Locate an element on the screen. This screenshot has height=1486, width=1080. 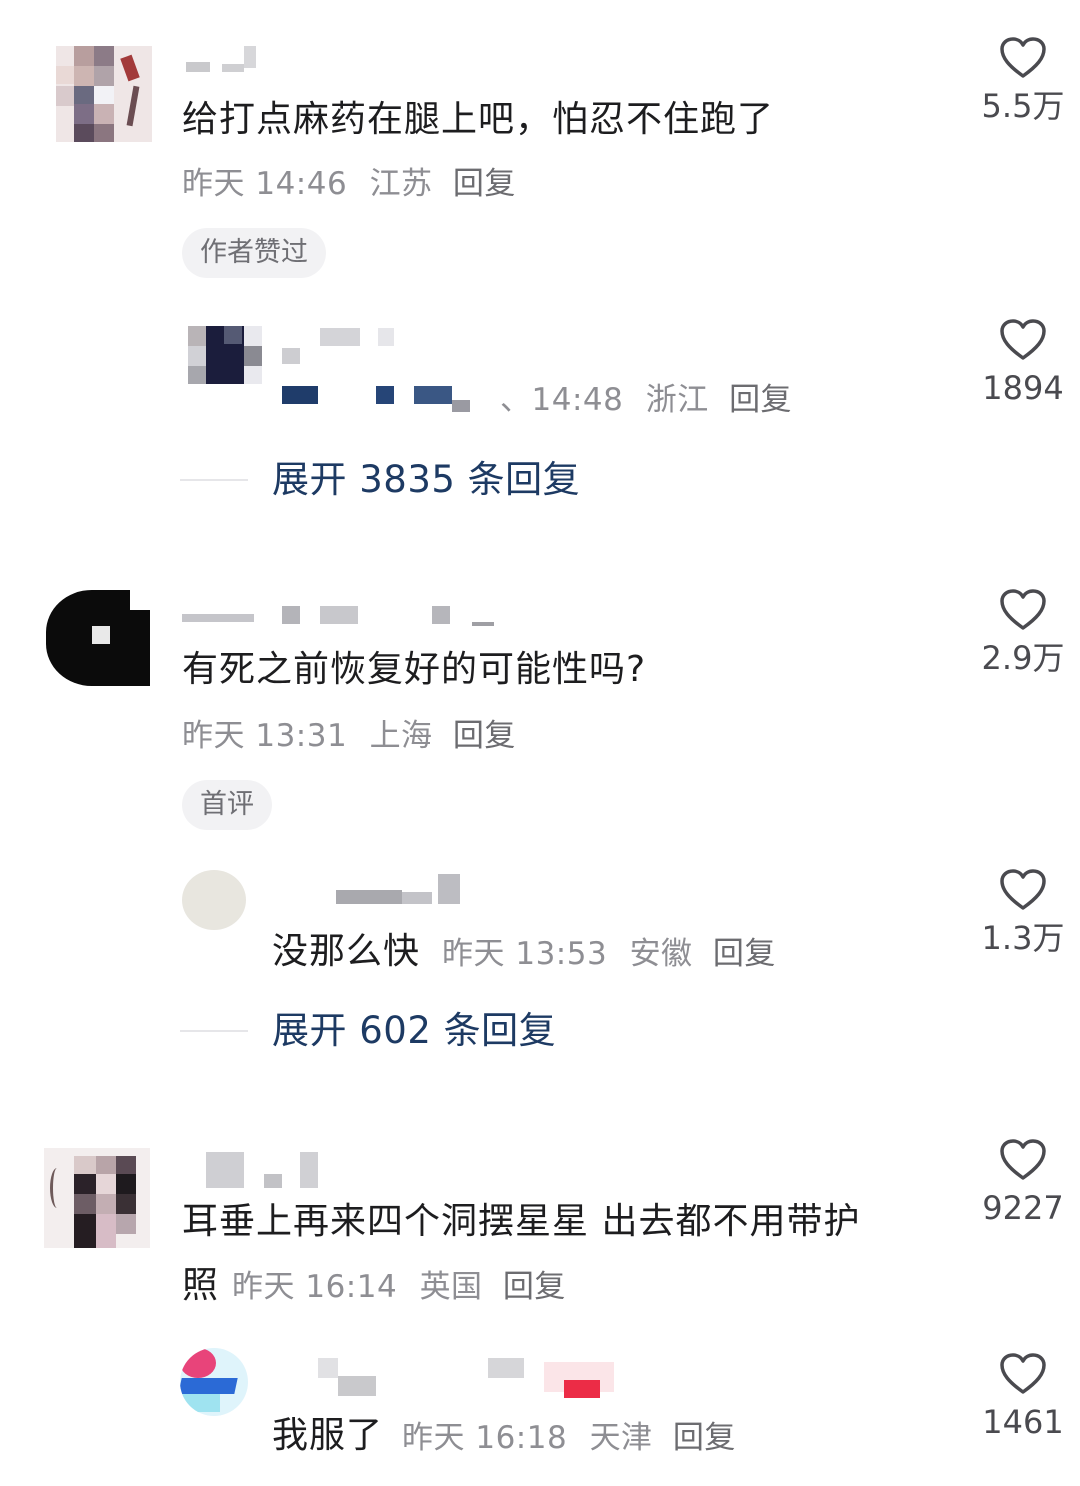
expand-replies-button: 展开 3835 条回复 is located at coordinates (426, 480).